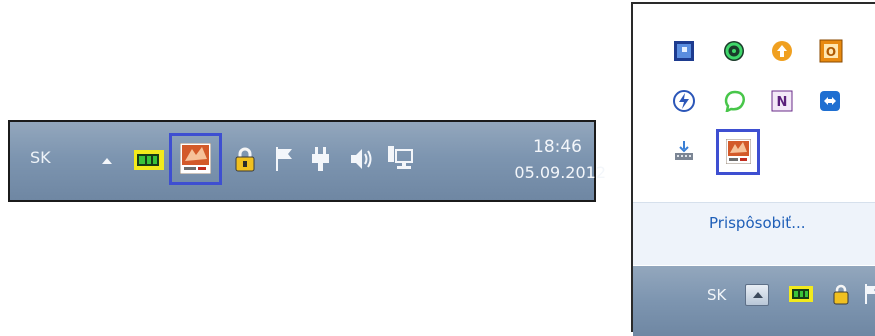 Image resolution: width=875 pixels, height=336 pixels. I want to click on system-clock: 18:46 05.09.2012, so click(559, 160).